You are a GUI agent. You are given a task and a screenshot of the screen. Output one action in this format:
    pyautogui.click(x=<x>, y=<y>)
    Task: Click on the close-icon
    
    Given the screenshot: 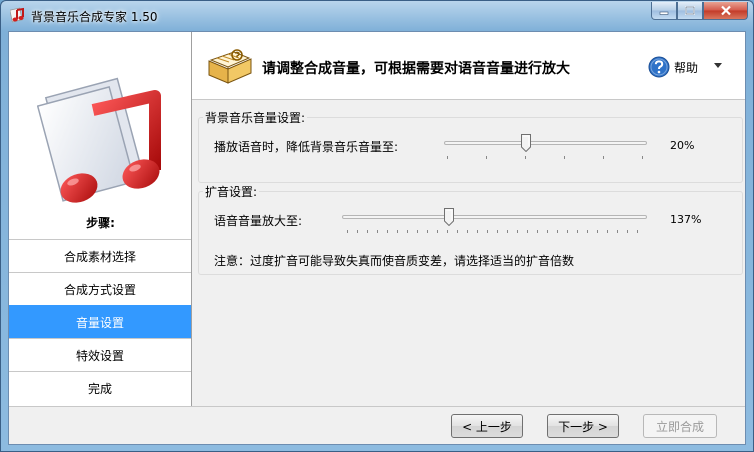 What is the action you would take?
    pyautogui.click(x=725, y=10)
    